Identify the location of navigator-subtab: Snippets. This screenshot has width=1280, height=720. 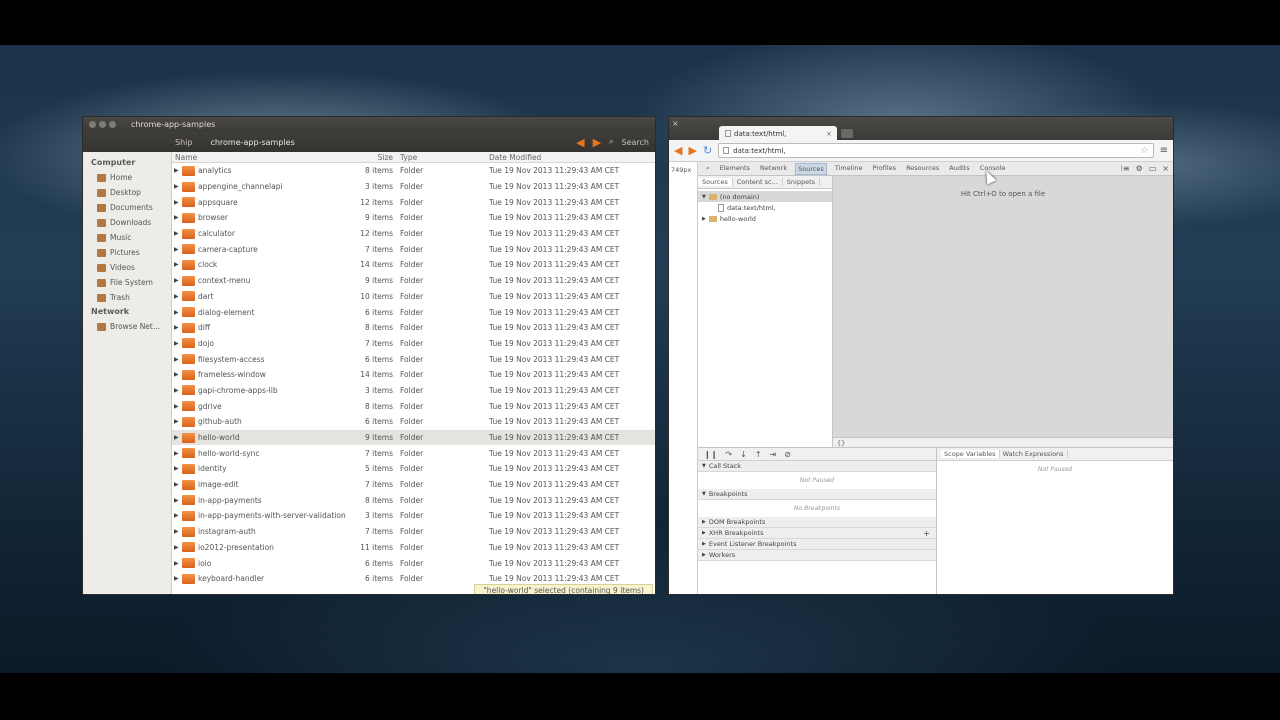
(802, 182).